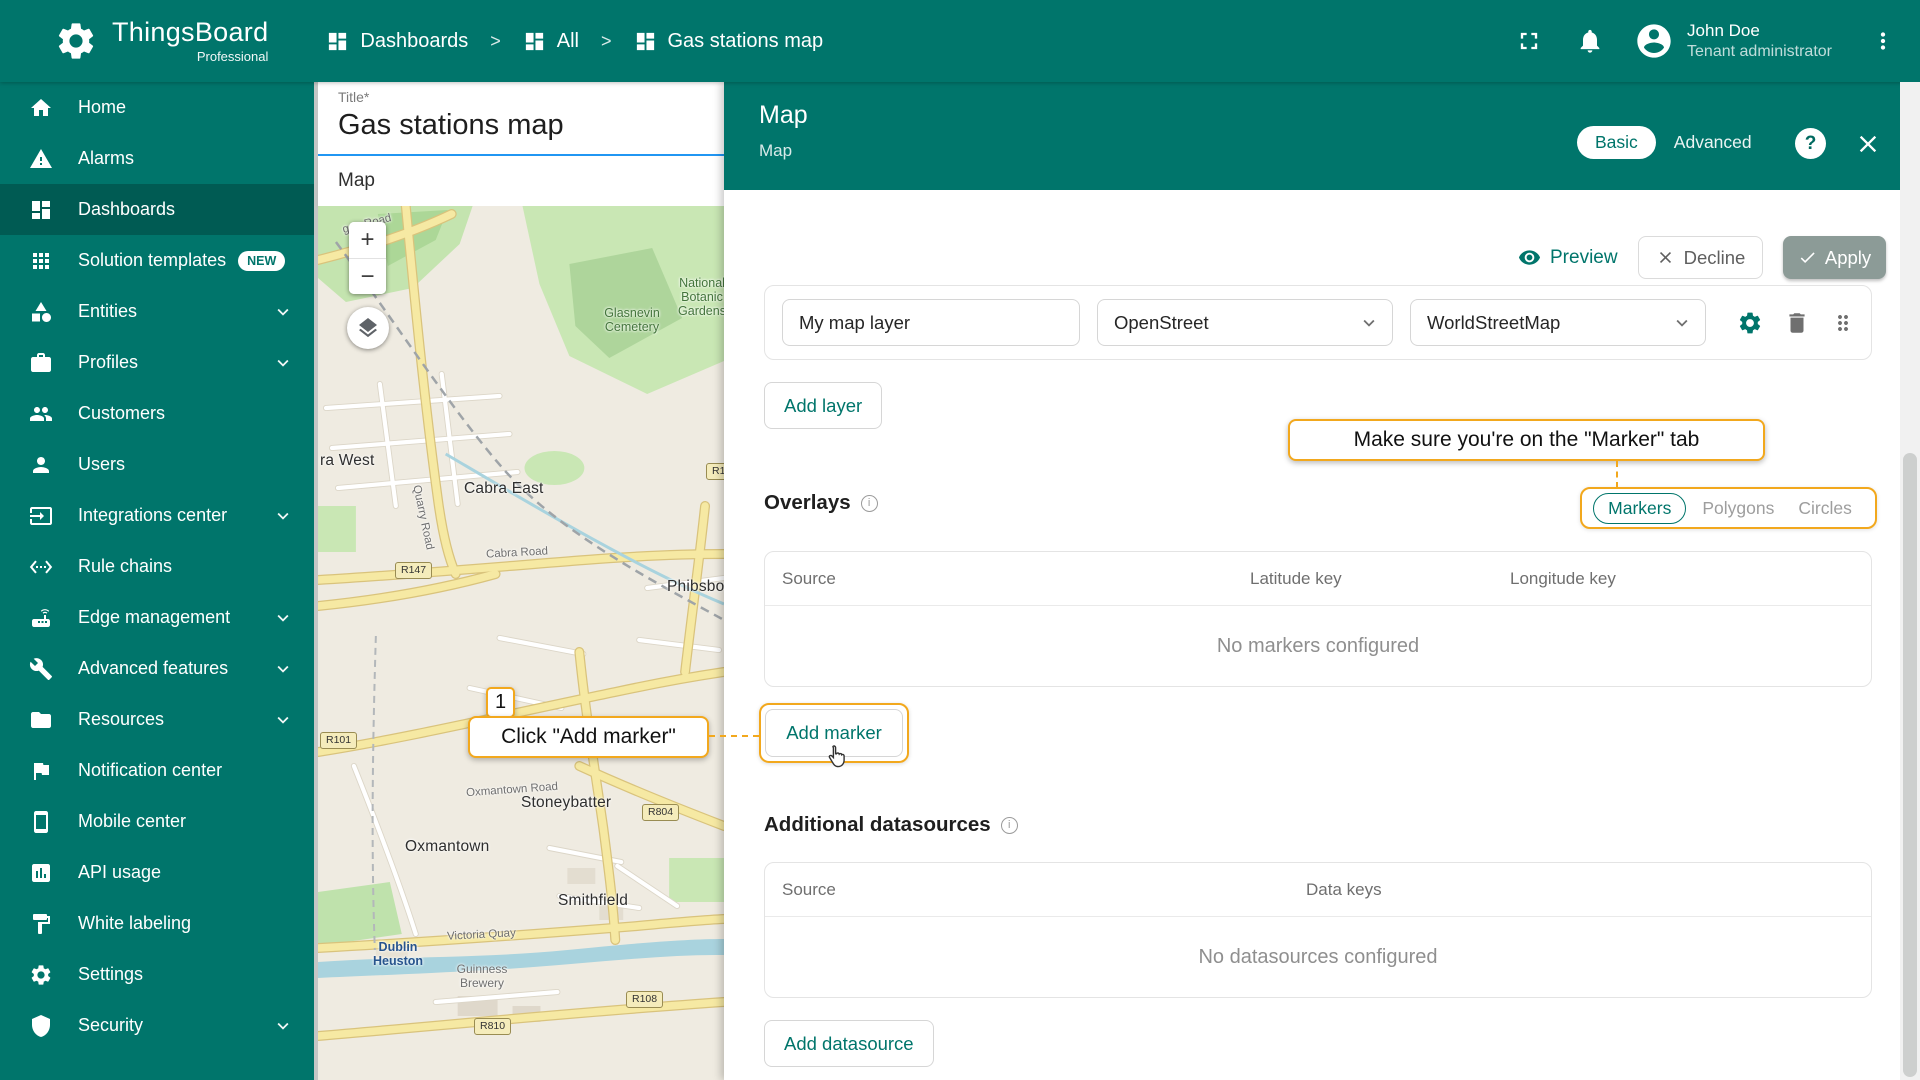 The image size is (1920, 1080). Describe the element at coordinates (108, 362) in the screenshot. I see `sidebar-item-label: Profiles` at that location.